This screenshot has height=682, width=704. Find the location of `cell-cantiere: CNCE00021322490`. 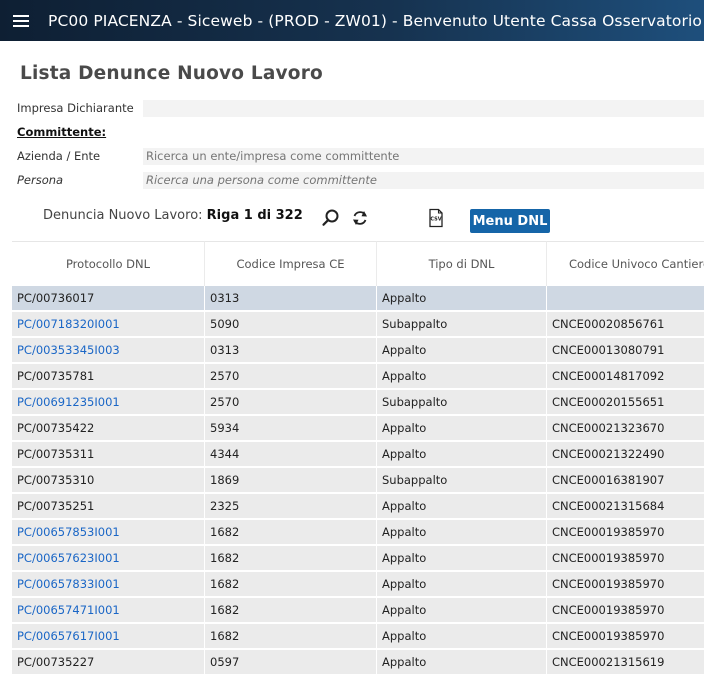

cell-cantiere: CNCE00021322490 is located at coordinates (625, 455).